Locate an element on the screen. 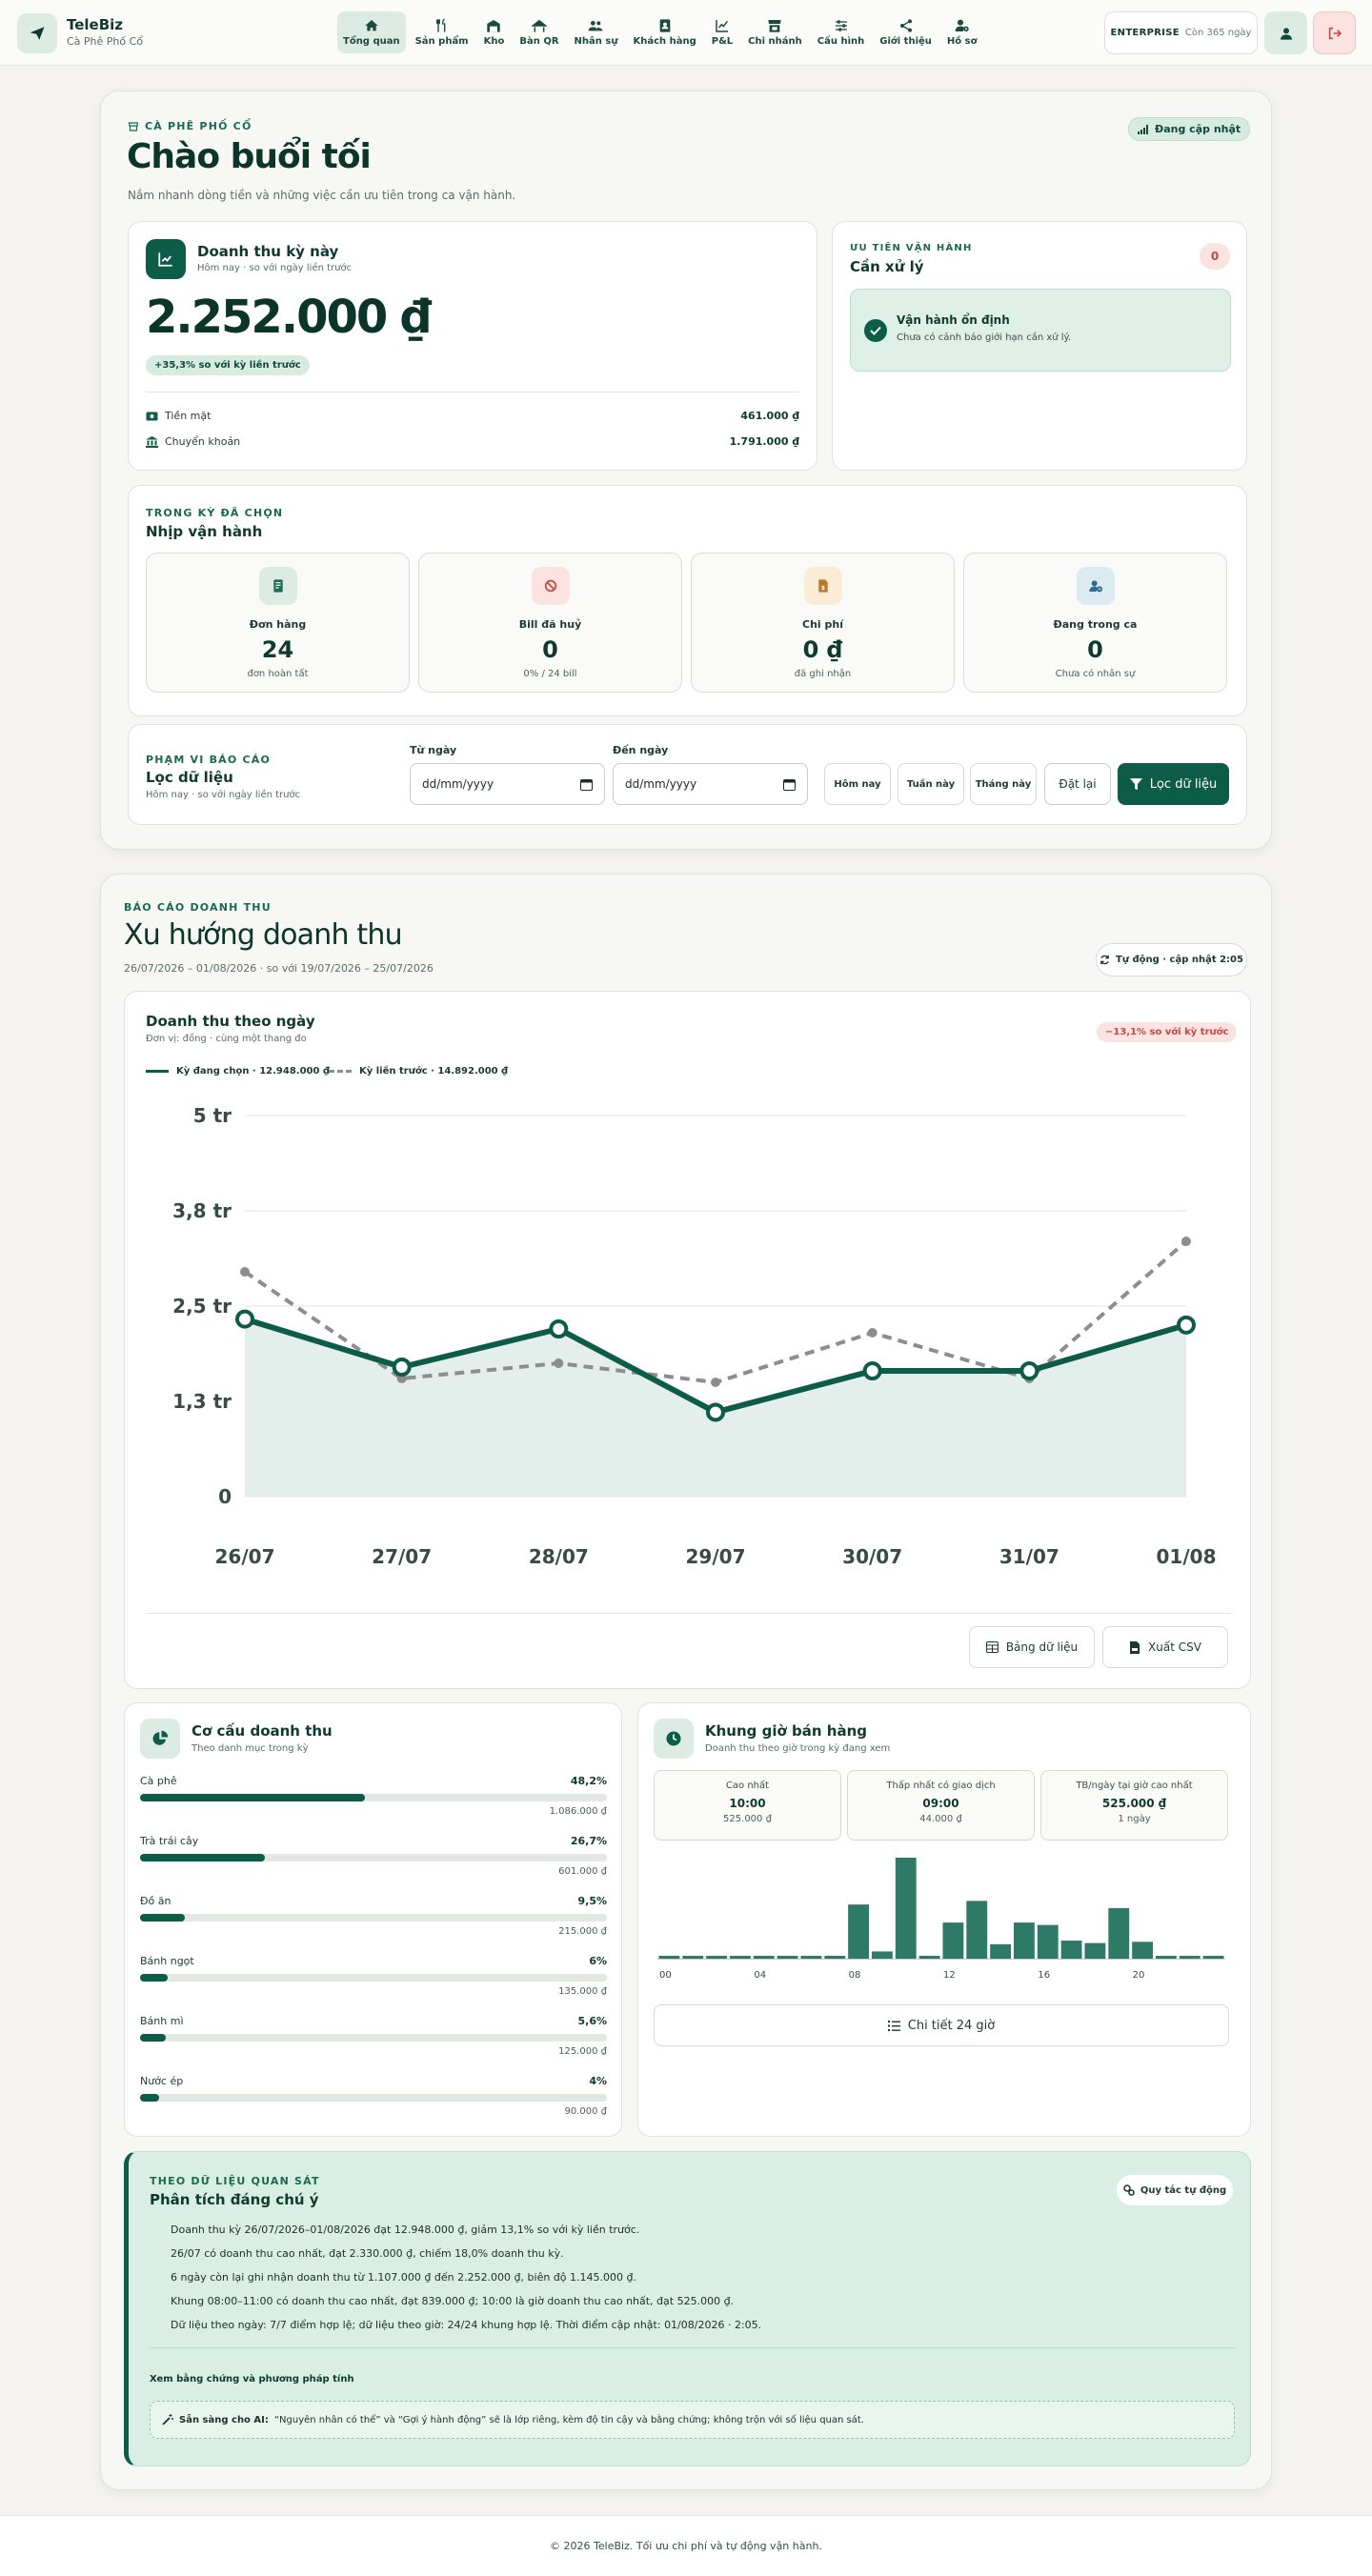 This screenshot has height=2576, width=1372. hourly-detail-button: Chi tiết 24 giờ is located at coordinates (941, 2025).